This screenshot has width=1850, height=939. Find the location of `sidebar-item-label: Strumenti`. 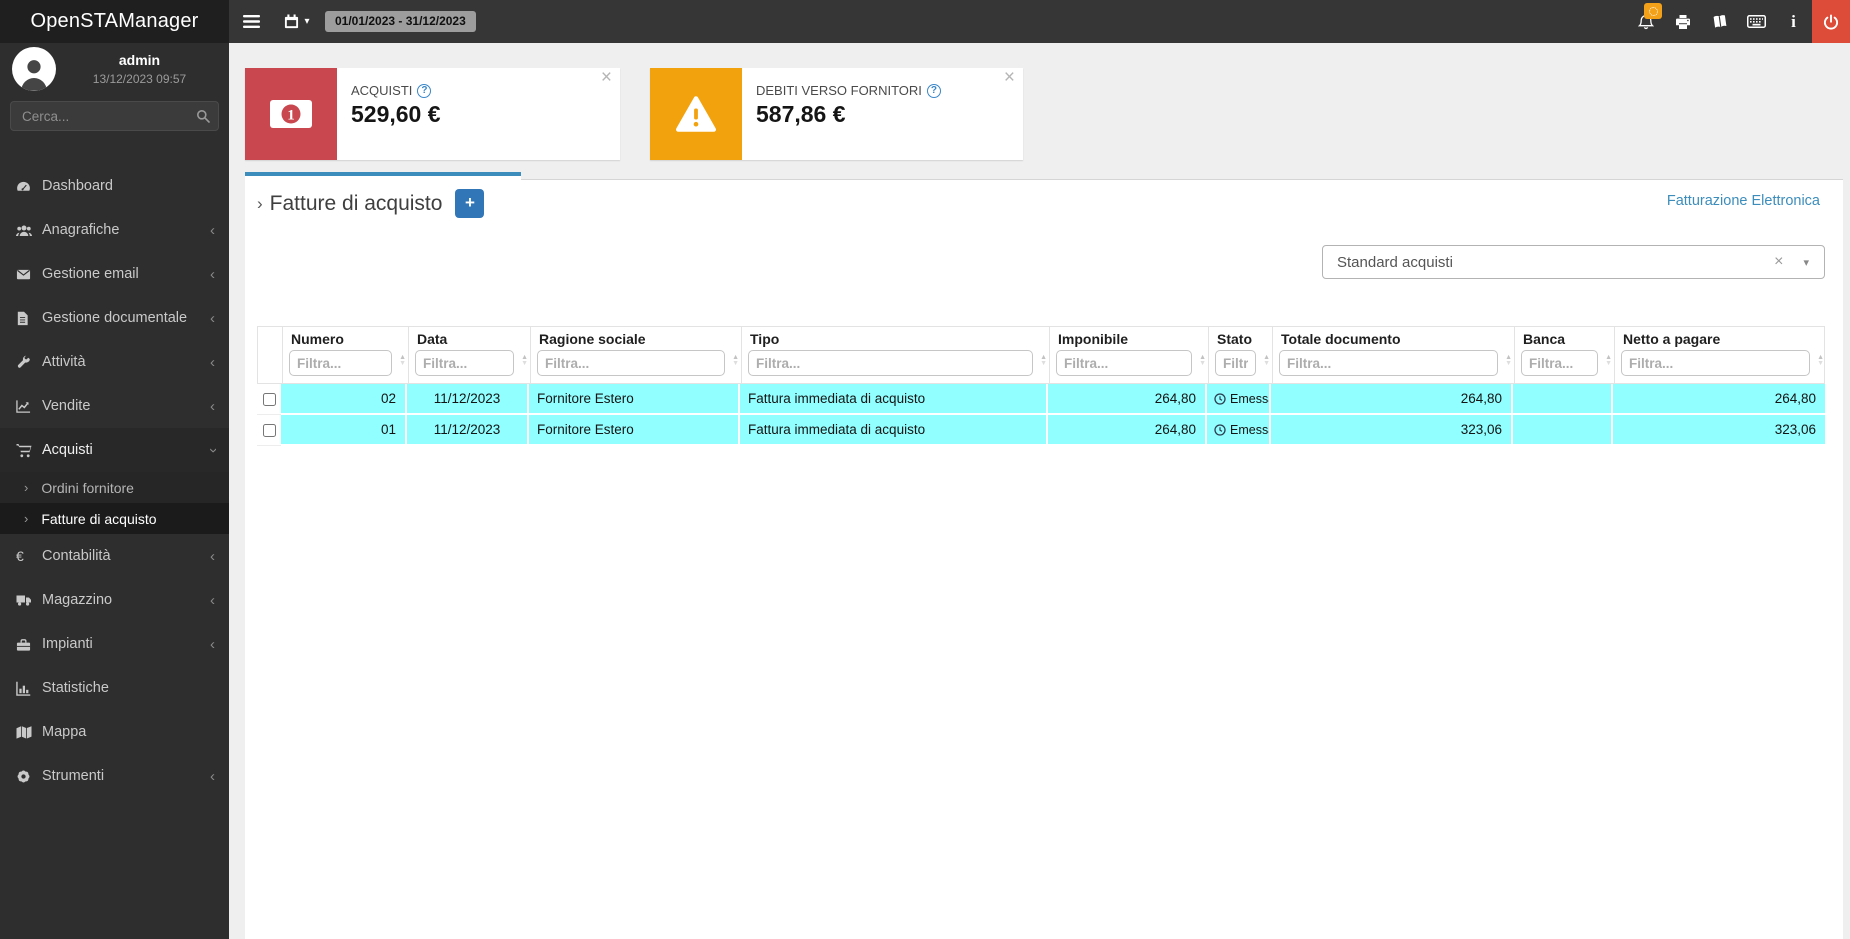

sidebar-item-label: Strumenti is located at coordinates (73, 776).